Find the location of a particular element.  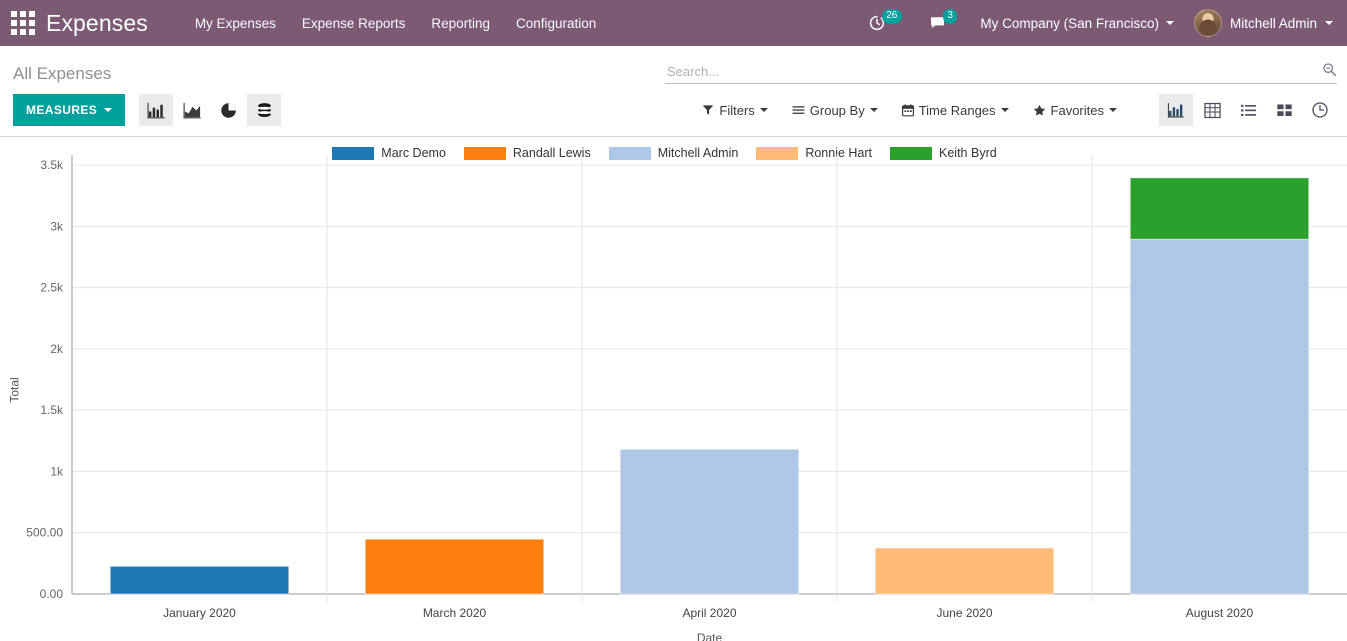

area-chart-icon is located at coordinates (192, 110).